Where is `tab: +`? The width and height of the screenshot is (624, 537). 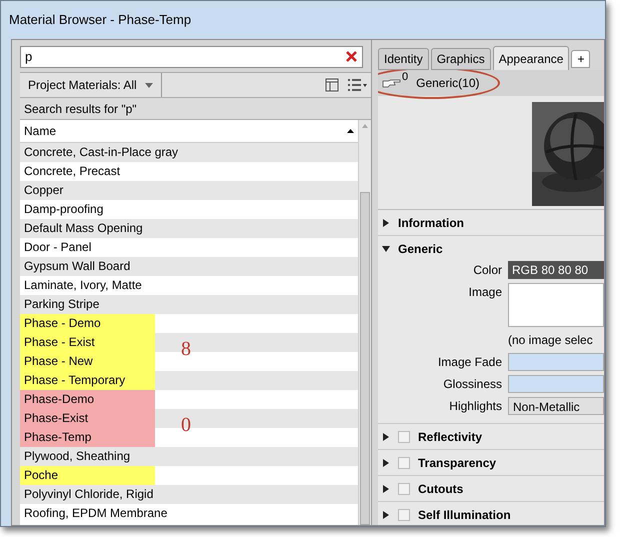
tab: + is located at coordinates (580, 59).